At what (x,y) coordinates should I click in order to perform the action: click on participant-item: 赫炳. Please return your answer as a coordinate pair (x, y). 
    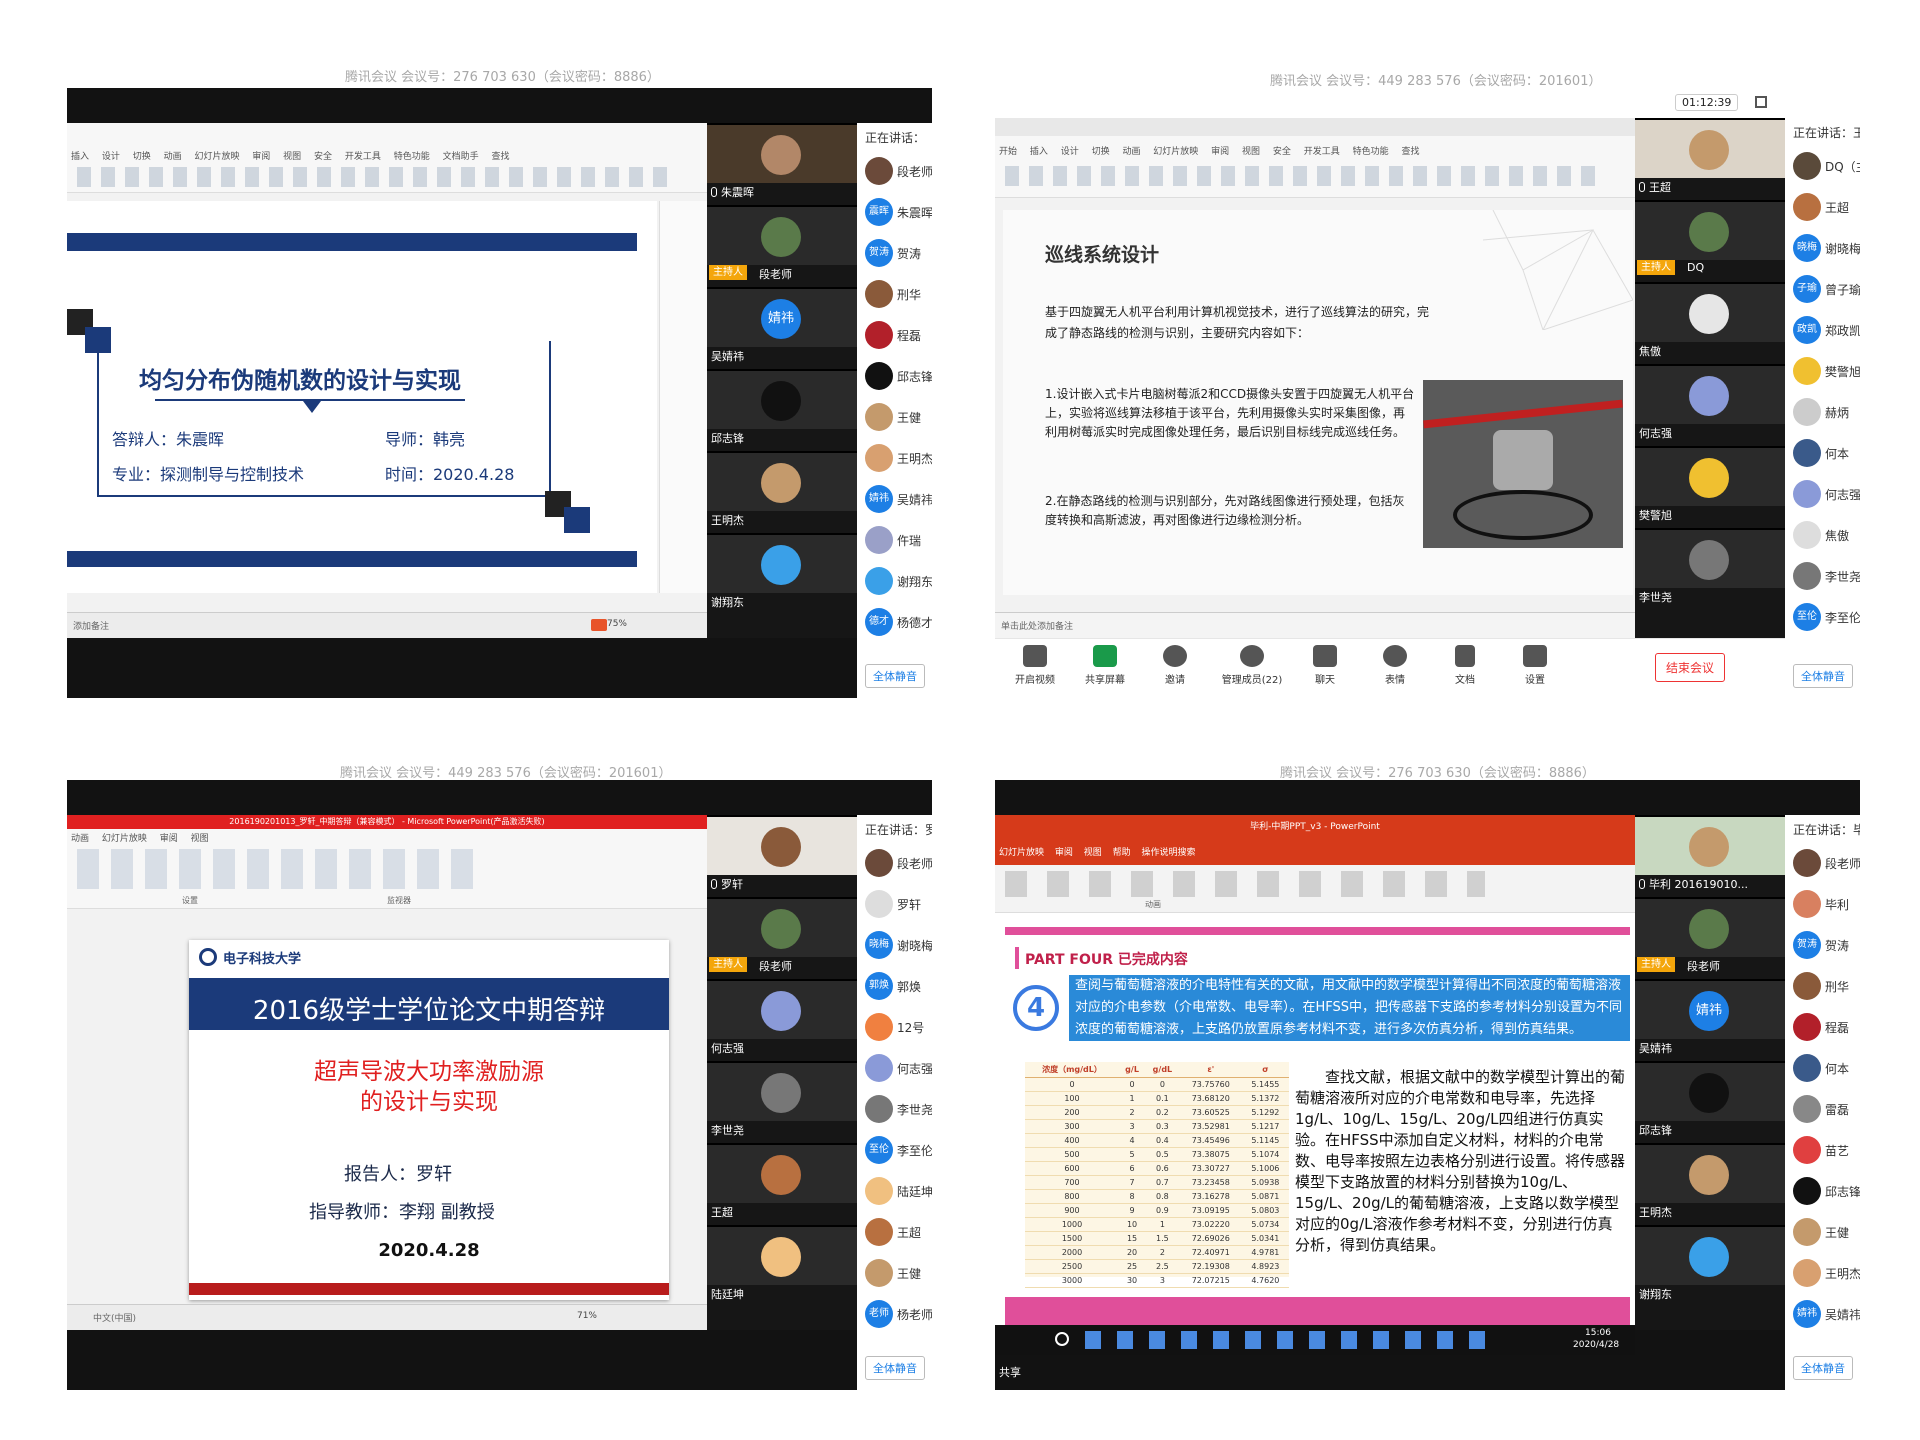
    Looking at the image, I should click on (1822, 412).